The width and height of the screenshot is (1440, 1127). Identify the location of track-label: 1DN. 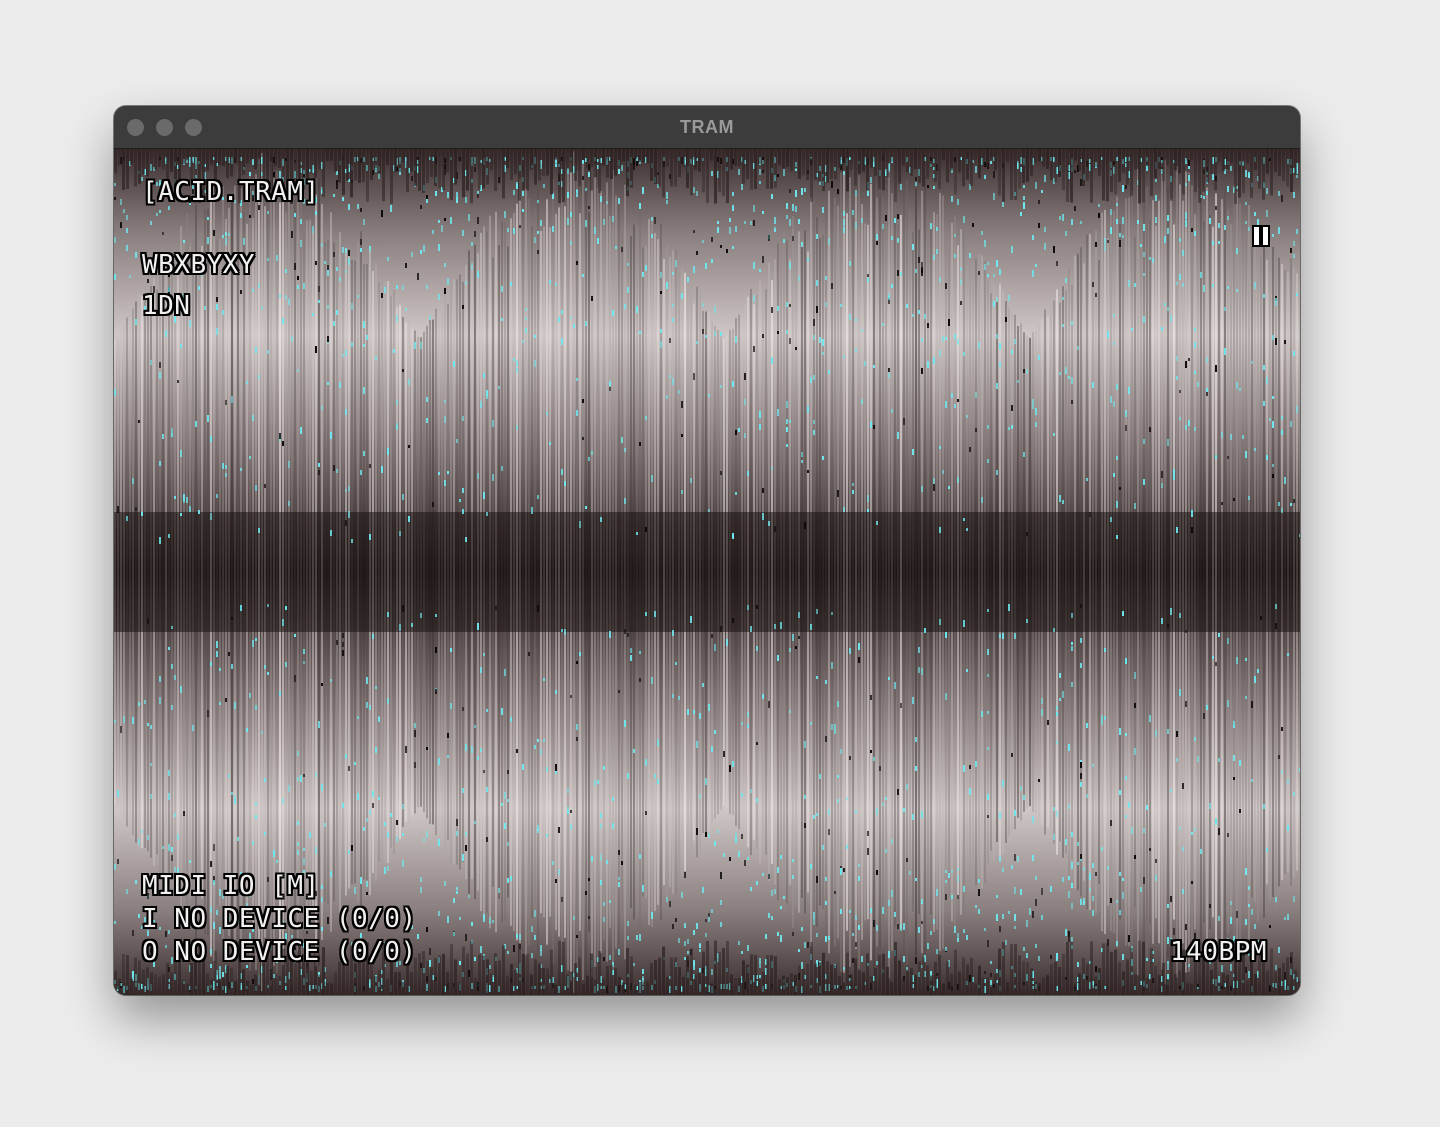
(166, 306).